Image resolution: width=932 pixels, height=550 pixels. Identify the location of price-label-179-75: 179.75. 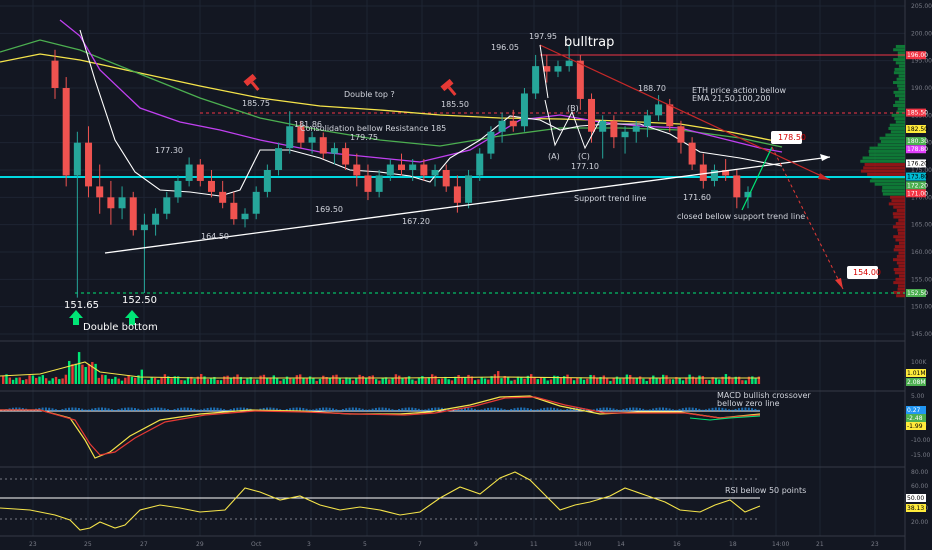
(364, 137).